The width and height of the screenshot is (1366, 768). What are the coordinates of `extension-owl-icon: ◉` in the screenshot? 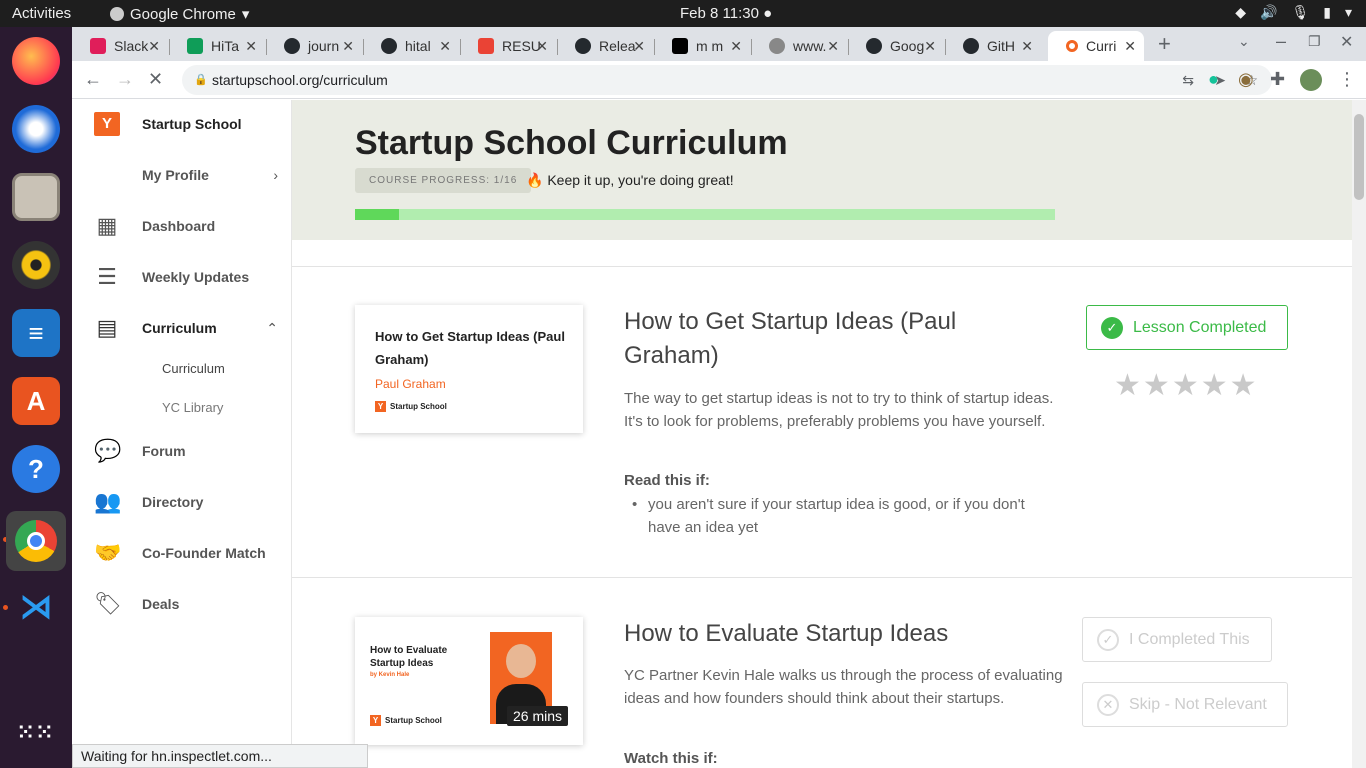 It's located at (1246, 79).